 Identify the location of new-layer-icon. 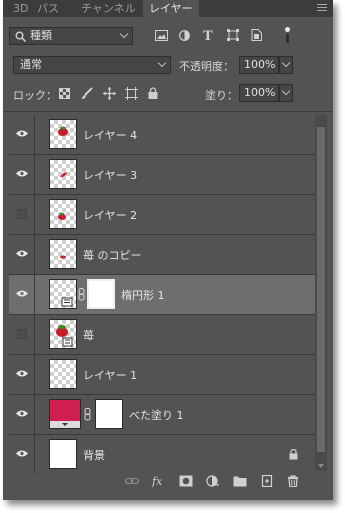
(267, 481).